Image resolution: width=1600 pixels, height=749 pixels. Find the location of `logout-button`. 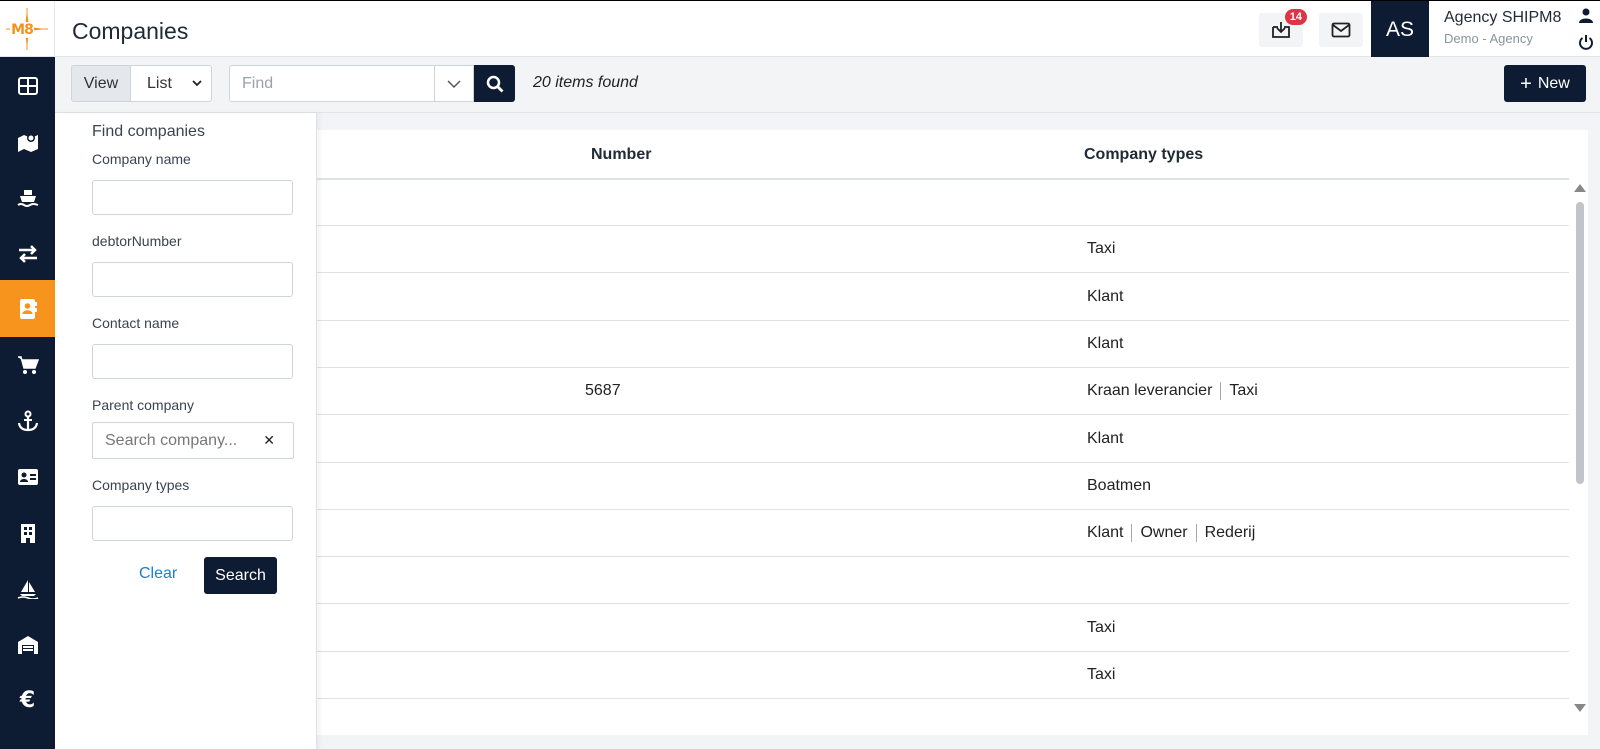

logout-button is located at coordinates (1586, 44).